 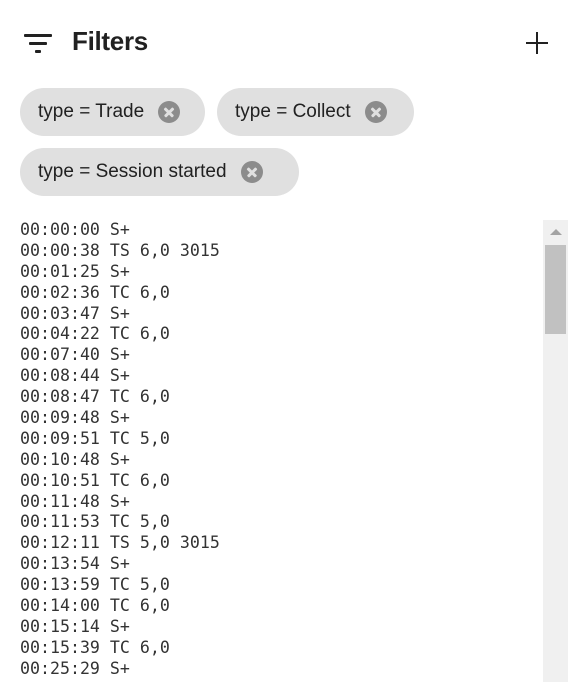 What do you see at coordinates (75, 355) in the screenshot?
I see `log-line: 00:07:40 S+` at bounding box center [75, 355].